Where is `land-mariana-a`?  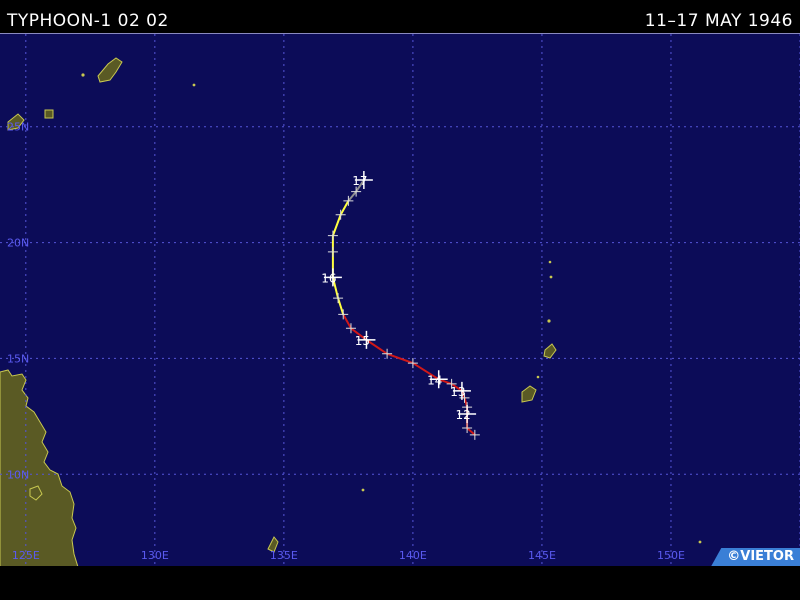
land-mariana-a is located at coordinates (549, 321).